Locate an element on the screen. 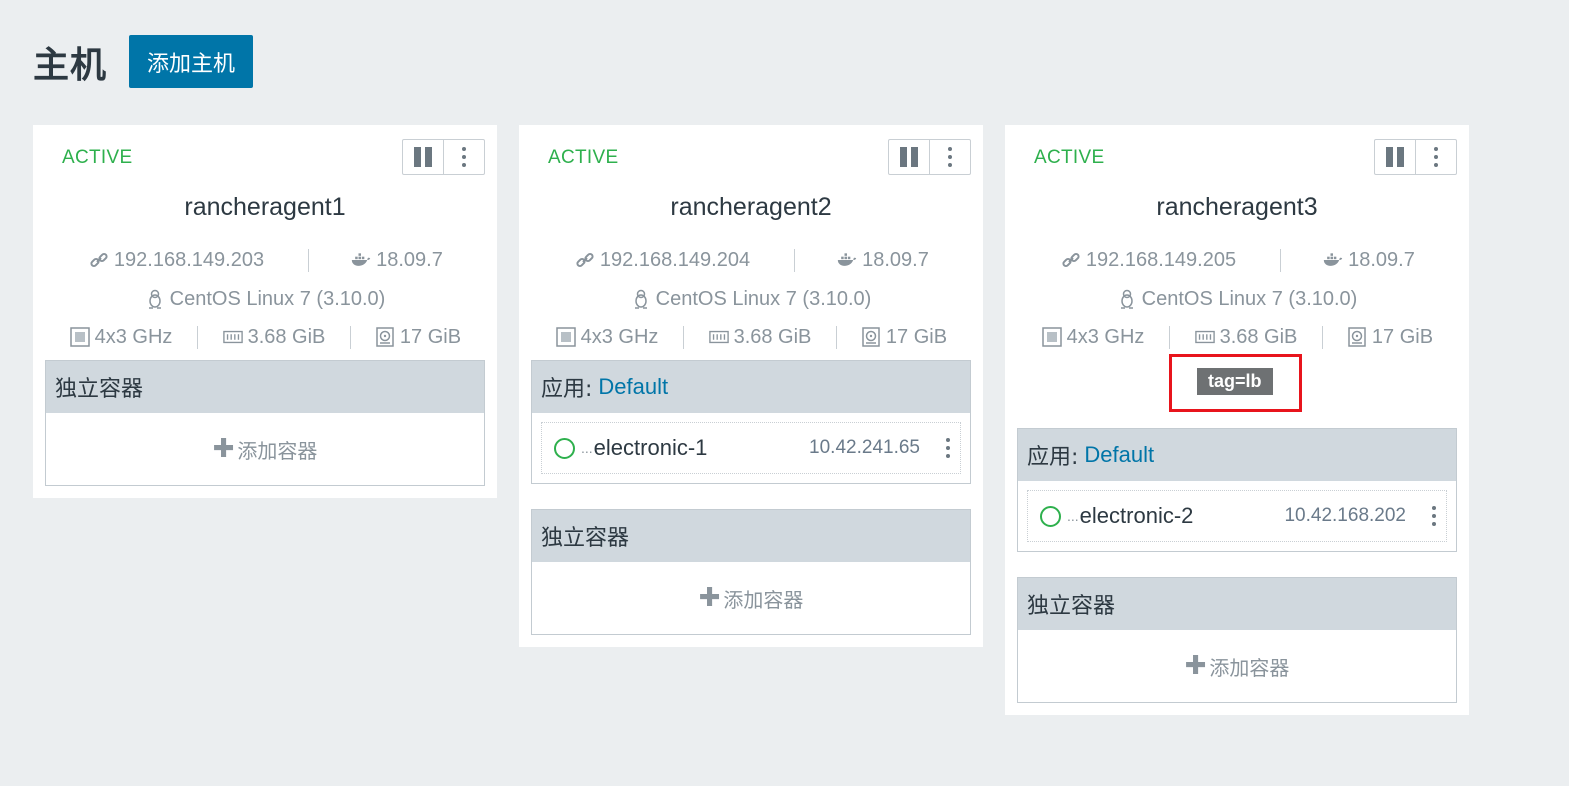 The height and width of the screenshot is (786, 1569). host-ip-value: 192.168.149.205 is located at coordinates (1161, 259).